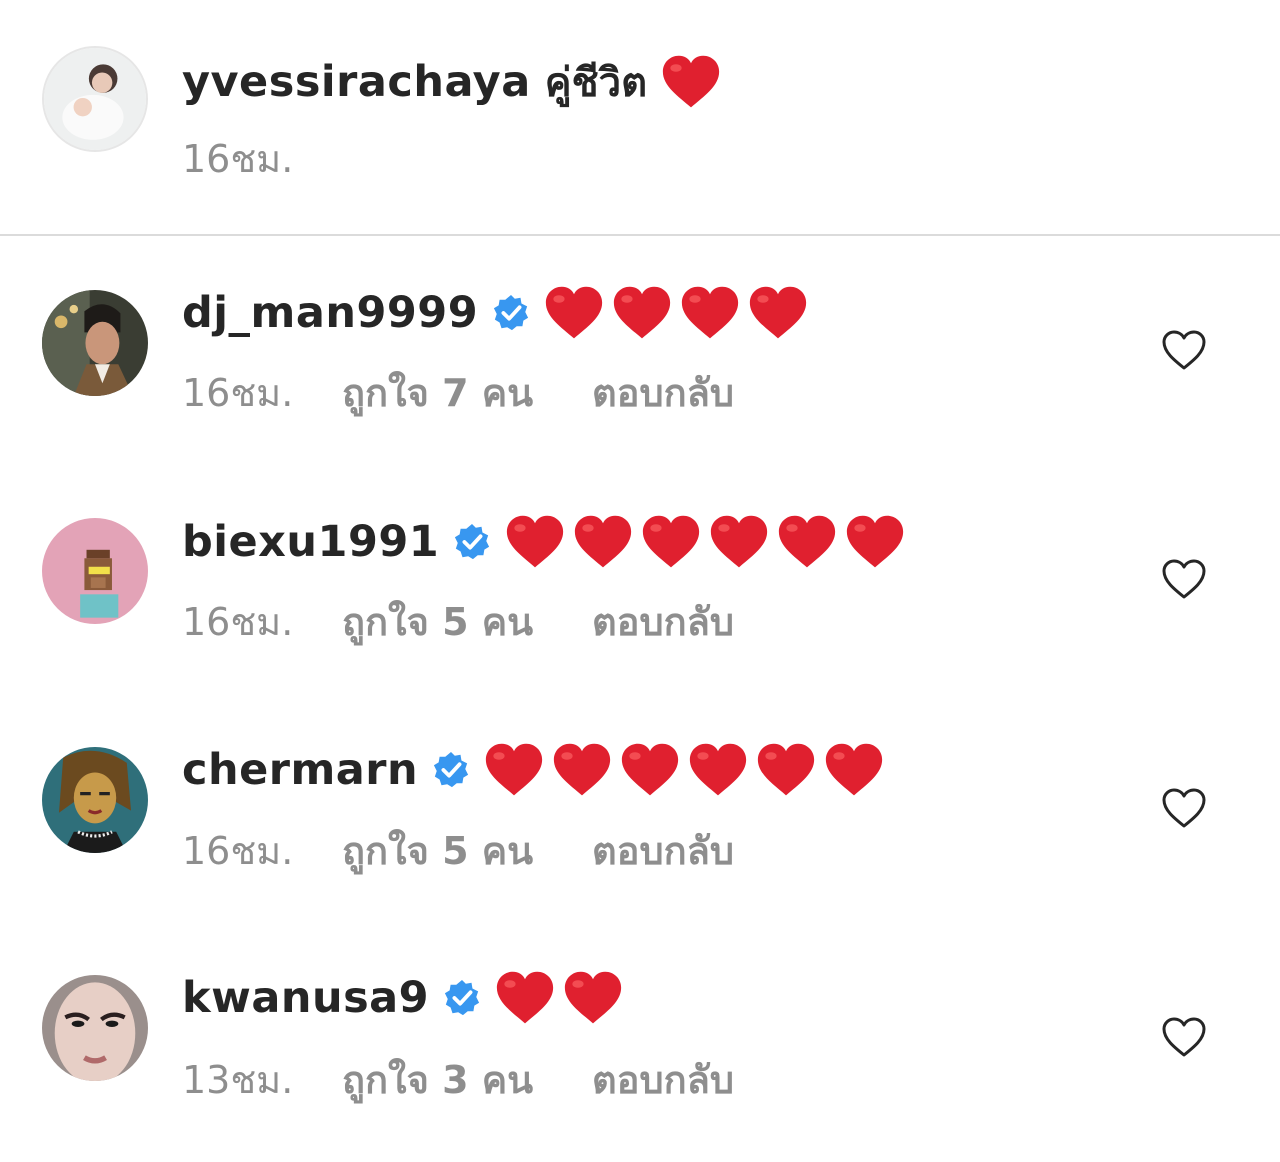 The height and width of the screenshot is (1162, 1280). Describe the element at coordinates (310, 542) in the screenshot. I see `comment-username: biexu1991` at that location.